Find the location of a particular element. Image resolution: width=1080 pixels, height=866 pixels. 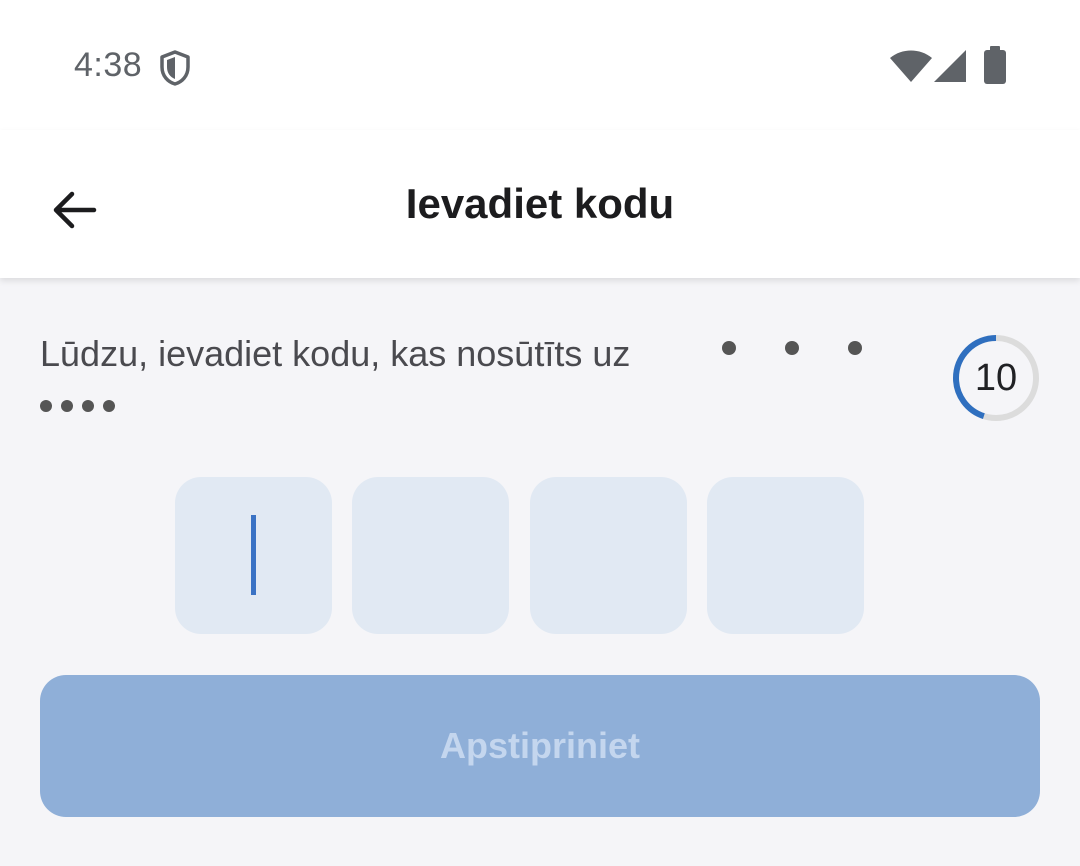

text-cursor is located at coordinates (253, 555).